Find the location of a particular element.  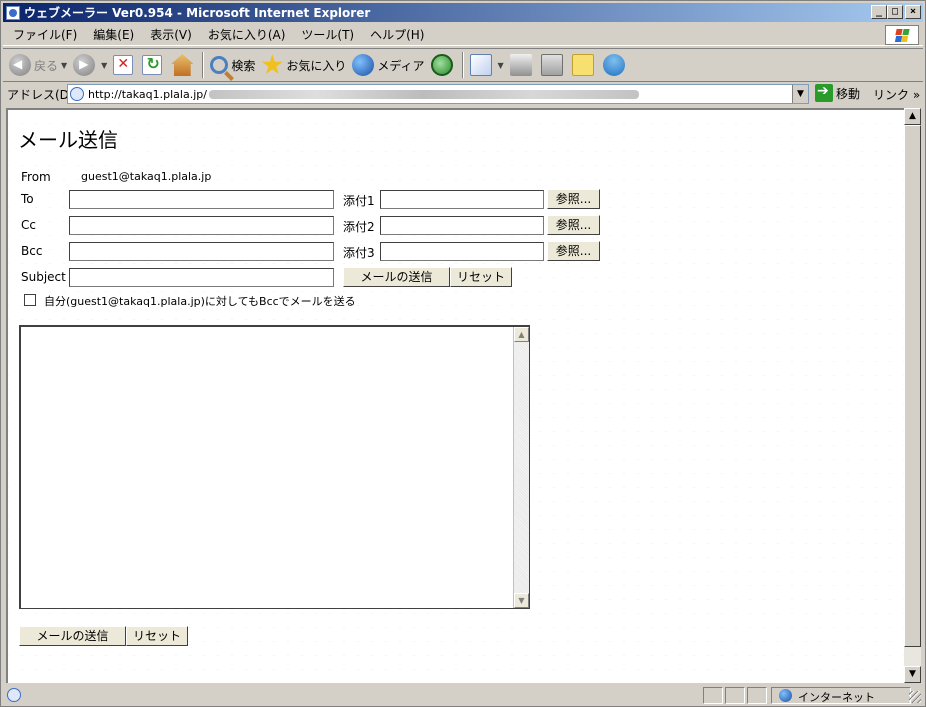

home-button is located at coordinates (183, 65).